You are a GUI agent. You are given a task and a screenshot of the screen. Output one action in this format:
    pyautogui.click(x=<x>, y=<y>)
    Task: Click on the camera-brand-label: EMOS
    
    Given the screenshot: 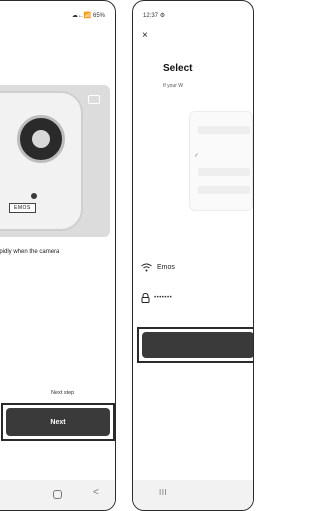 What is the action you would take?
    pyautogui.click(x=22, y=208)
    